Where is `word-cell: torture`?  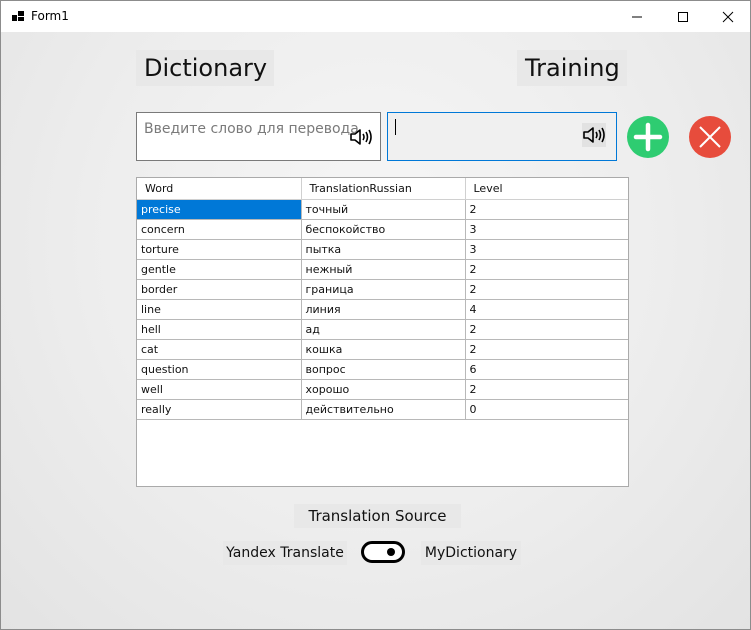
word-cell: torture is located at coordinates (219, 249).